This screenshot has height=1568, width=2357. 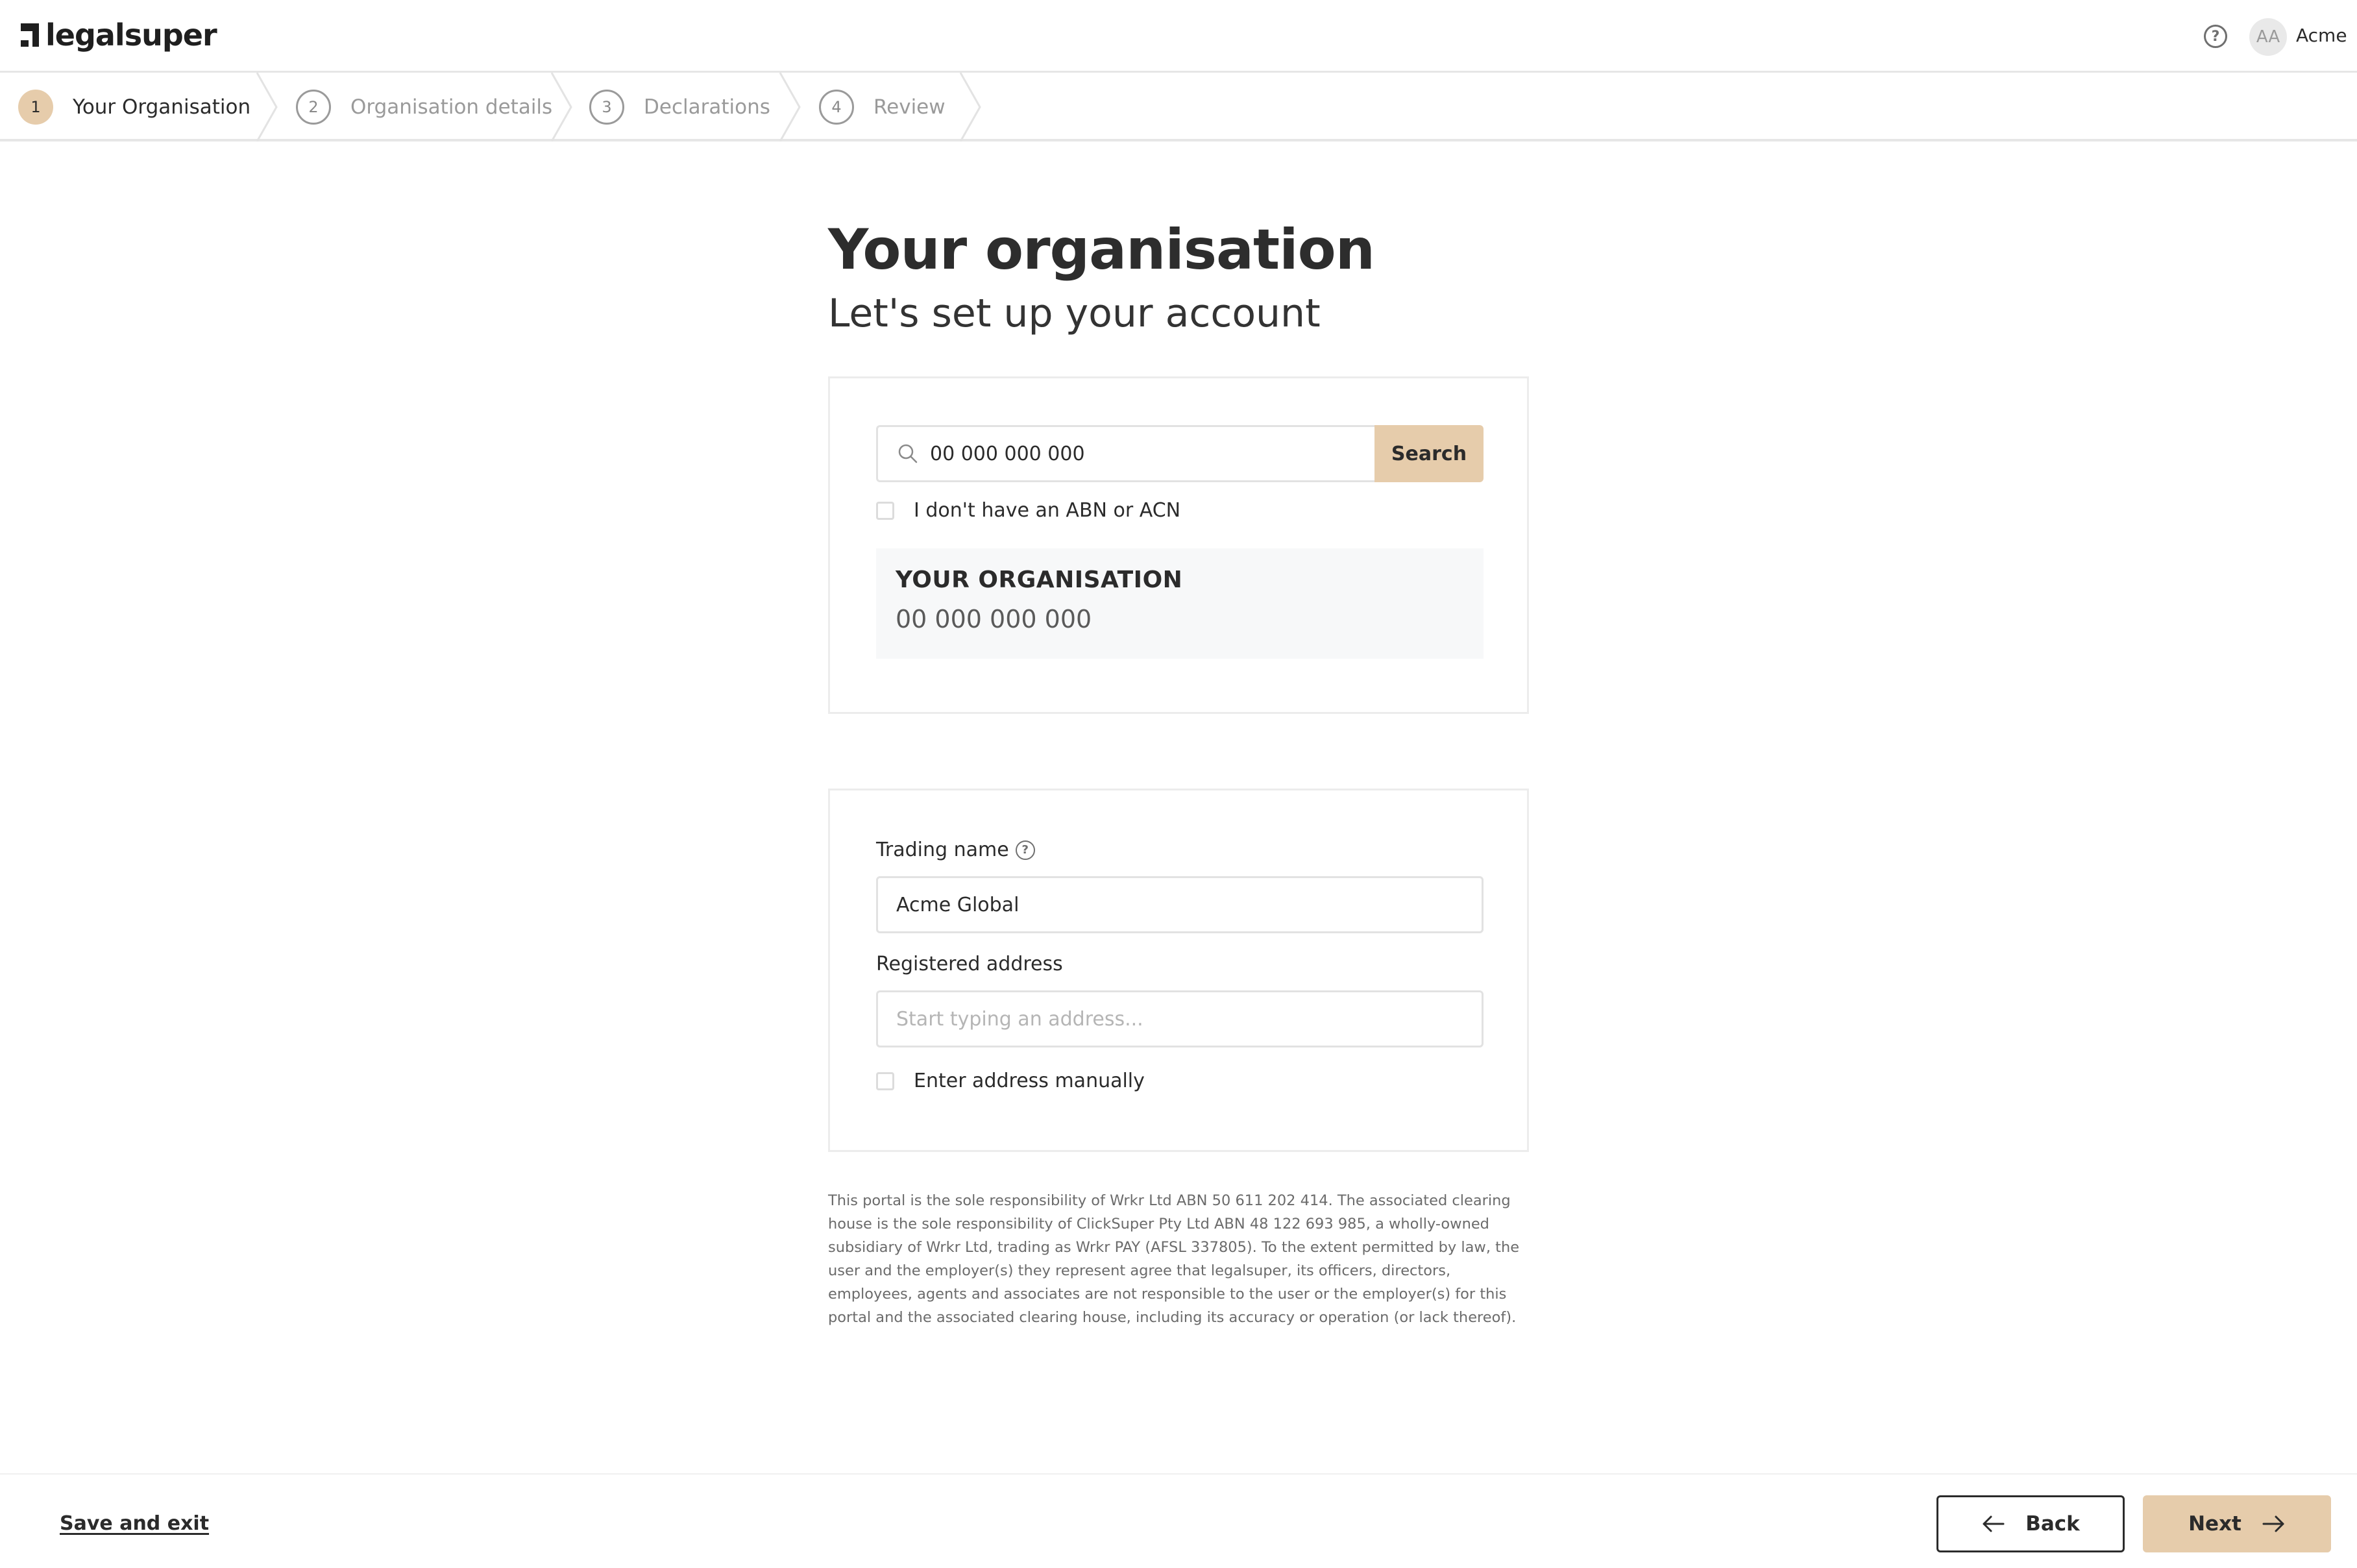 I want to click on abn-search-input, so click(x=1151, y=453).